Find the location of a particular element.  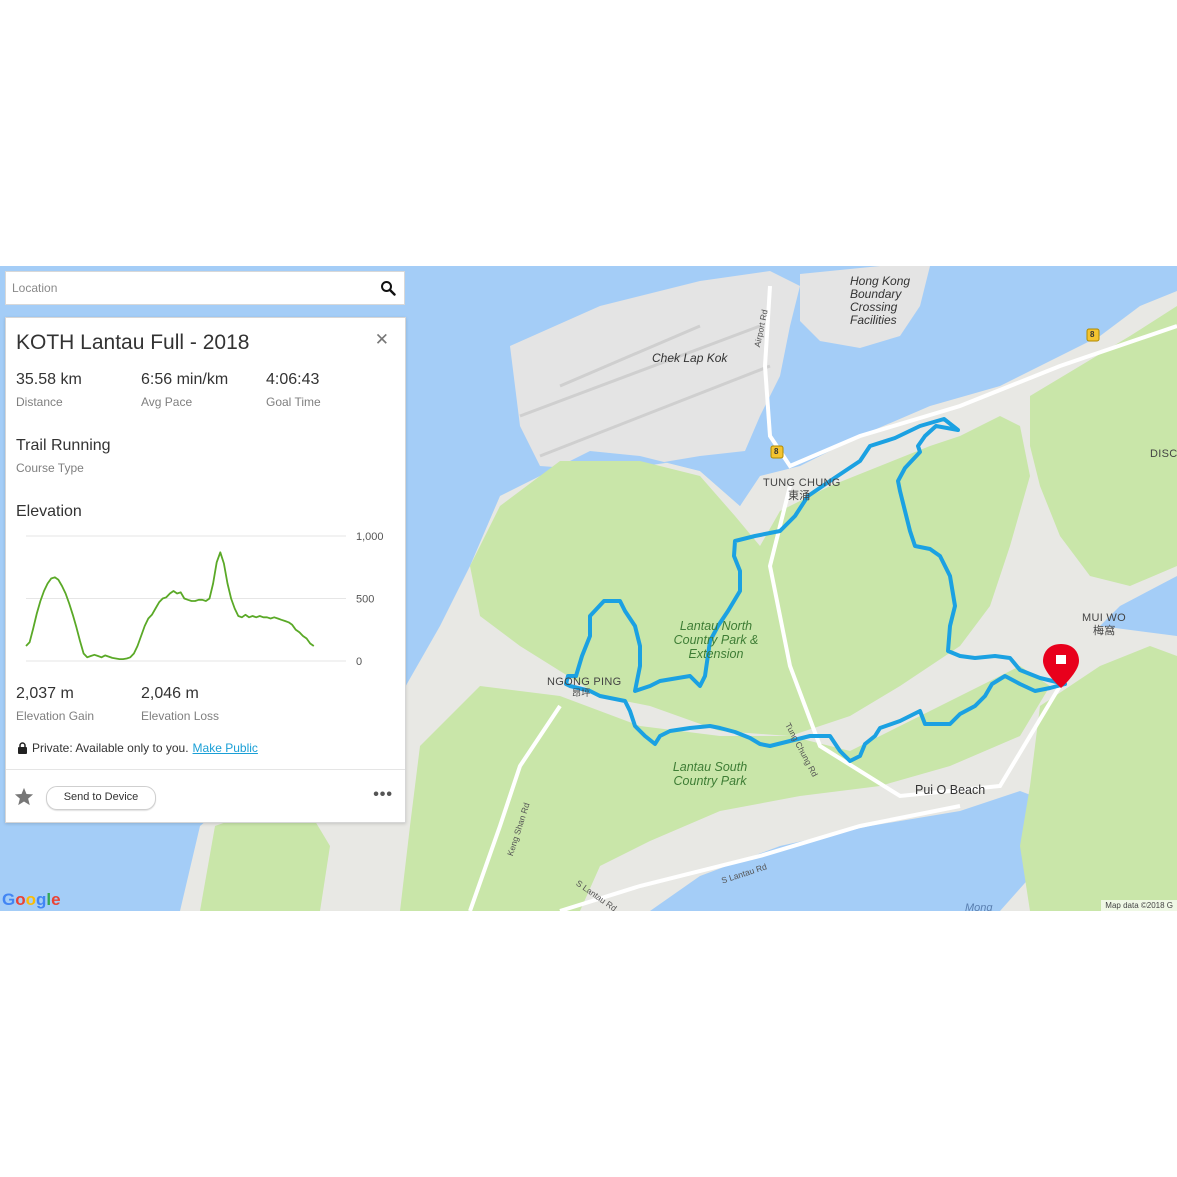

course-type-value: Trail Running is located at coordinates (63, 445).